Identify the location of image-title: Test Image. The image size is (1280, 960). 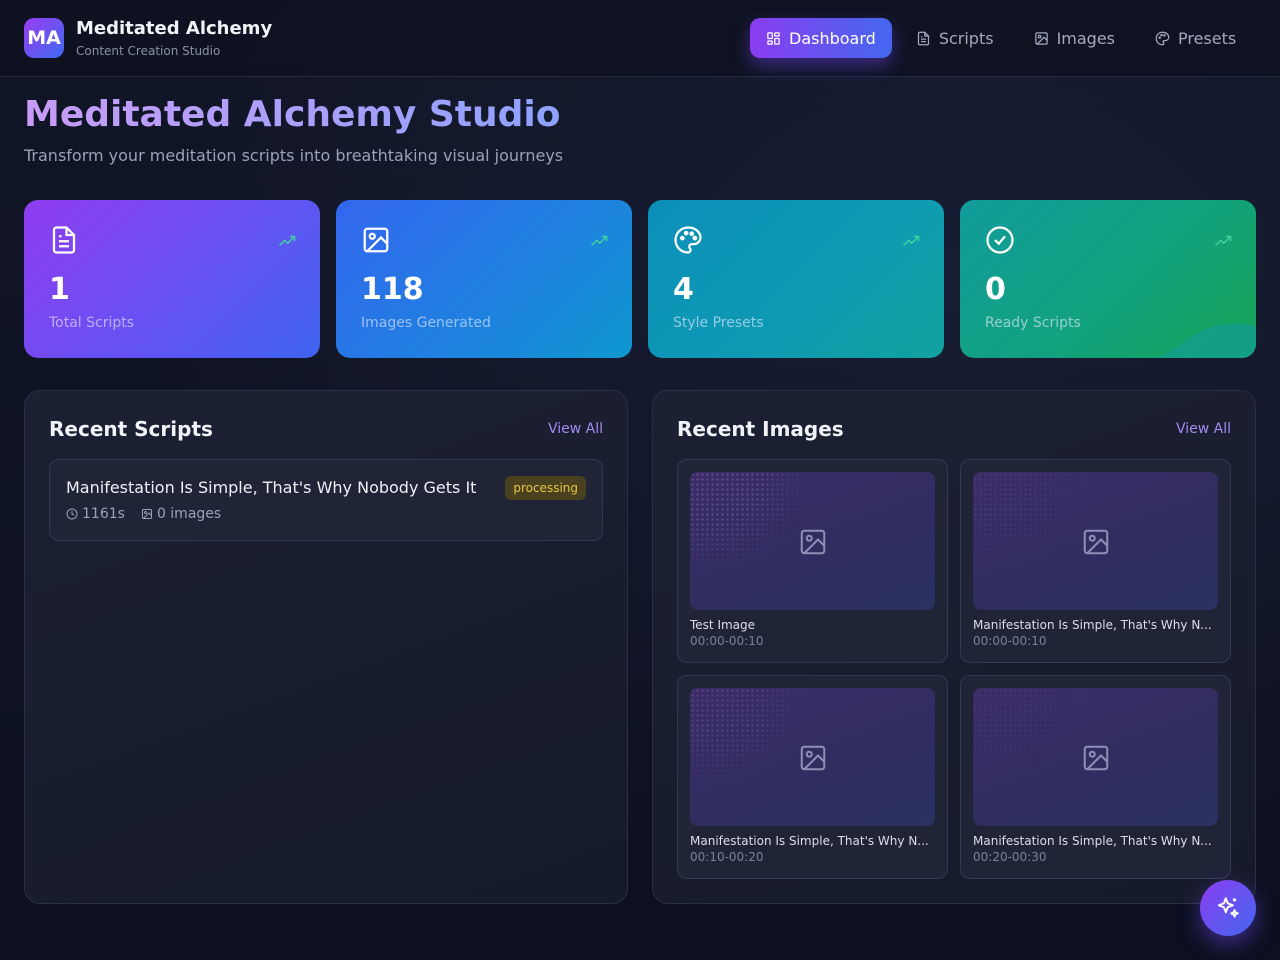
(723, 625).